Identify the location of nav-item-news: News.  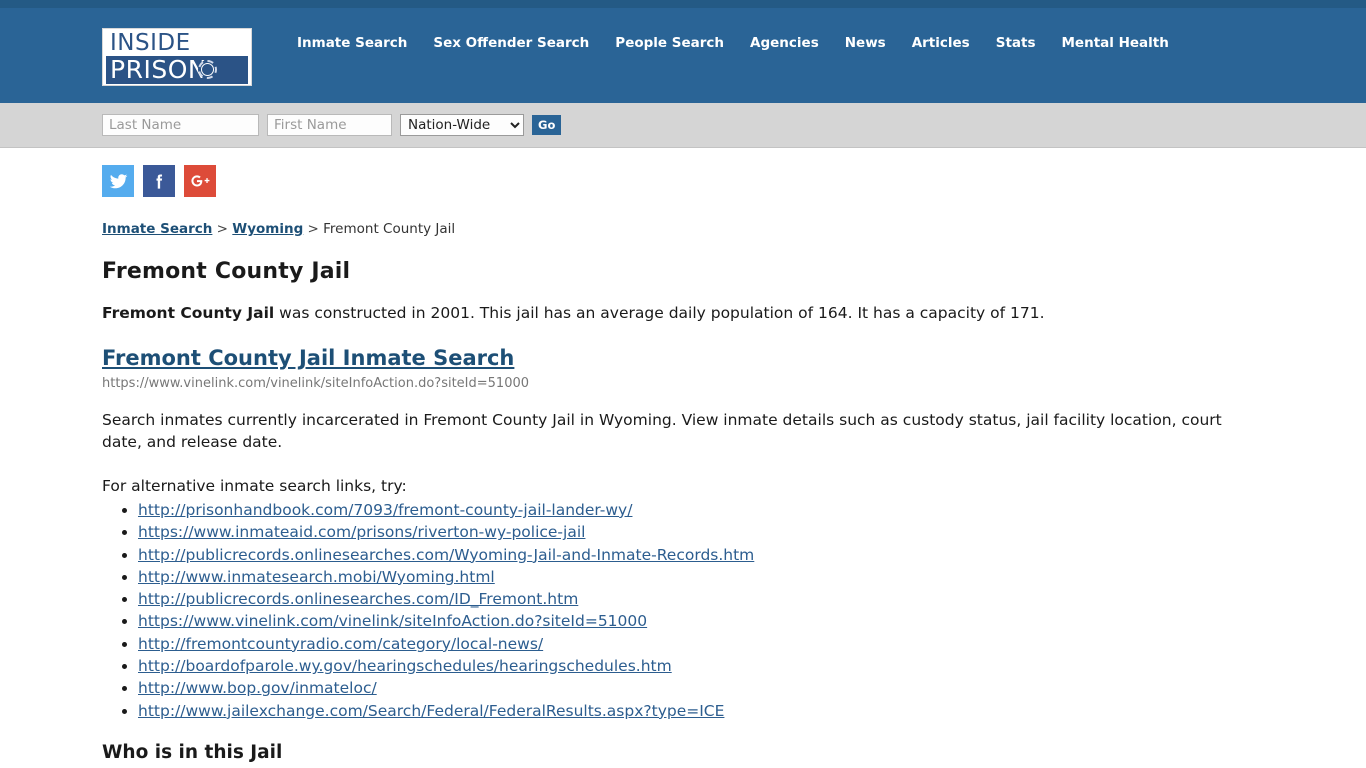
(865, 43).